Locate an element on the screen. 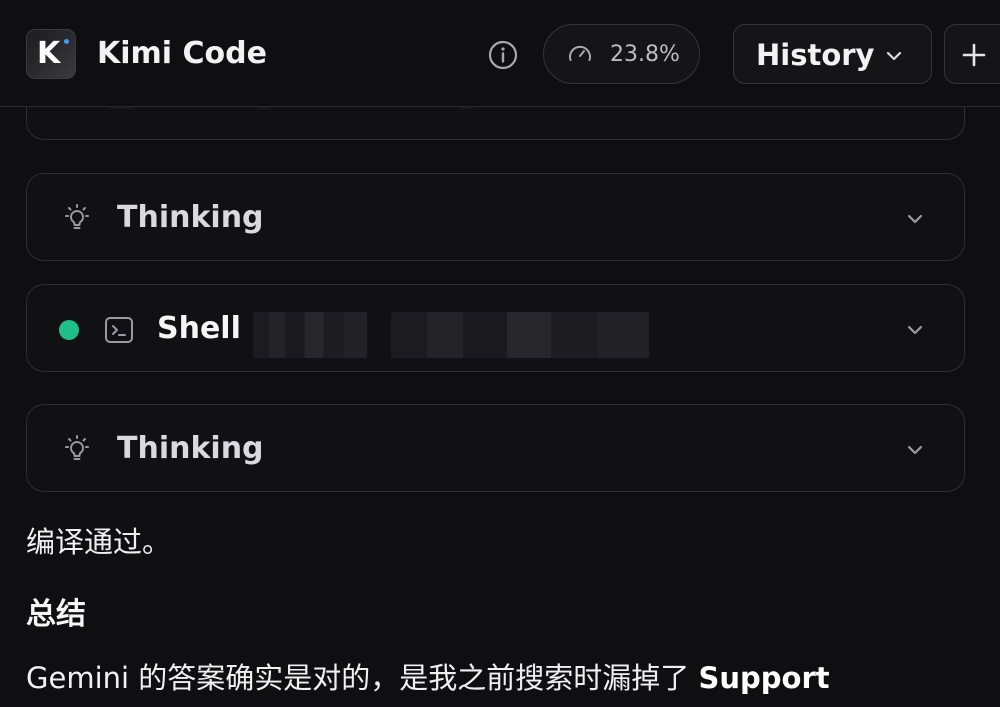  shell-label: Shell is located at coordinates (199, 328).